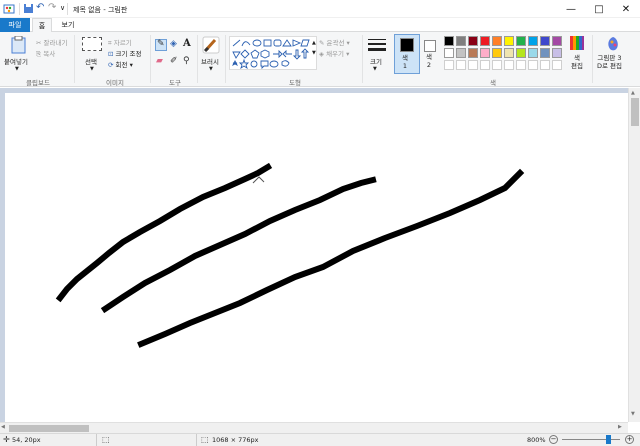  Describe the element at coordinates (334, 53) in the screenshot. I see `fill-button: ◈ 채우기 ▾` at that location.